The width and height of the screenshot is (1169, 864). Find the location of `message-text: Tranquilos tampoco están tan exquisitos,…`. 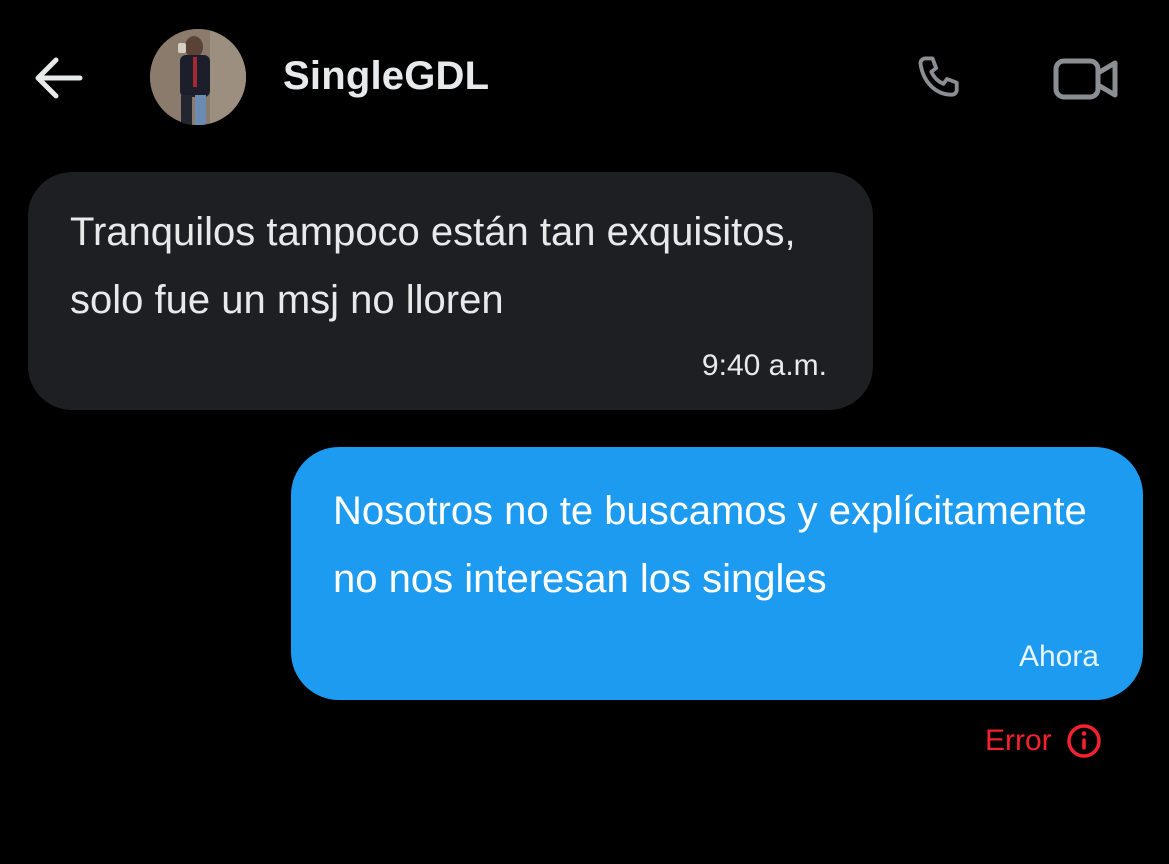

message-text: Tranquilos tampoco están tan exquisitos,… is located at coordinates (433, 266).